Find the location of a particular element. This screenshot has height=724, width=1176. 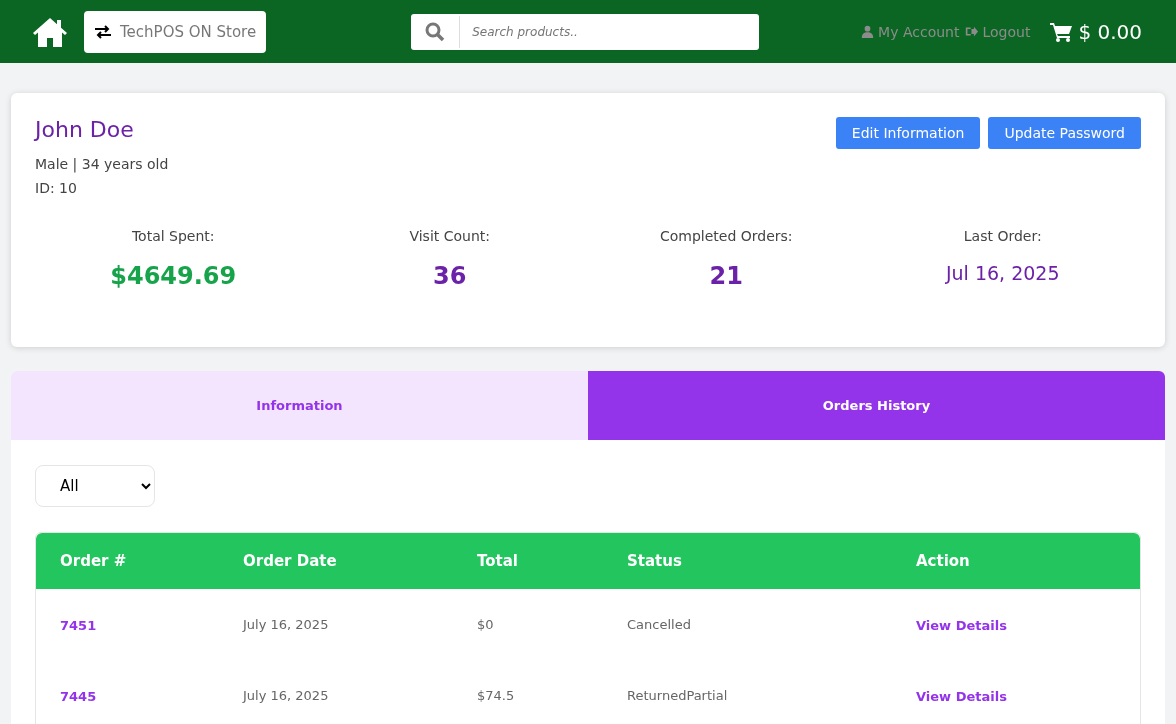

cart-total: $ 0.00 is located at coordinates (1110, 31).